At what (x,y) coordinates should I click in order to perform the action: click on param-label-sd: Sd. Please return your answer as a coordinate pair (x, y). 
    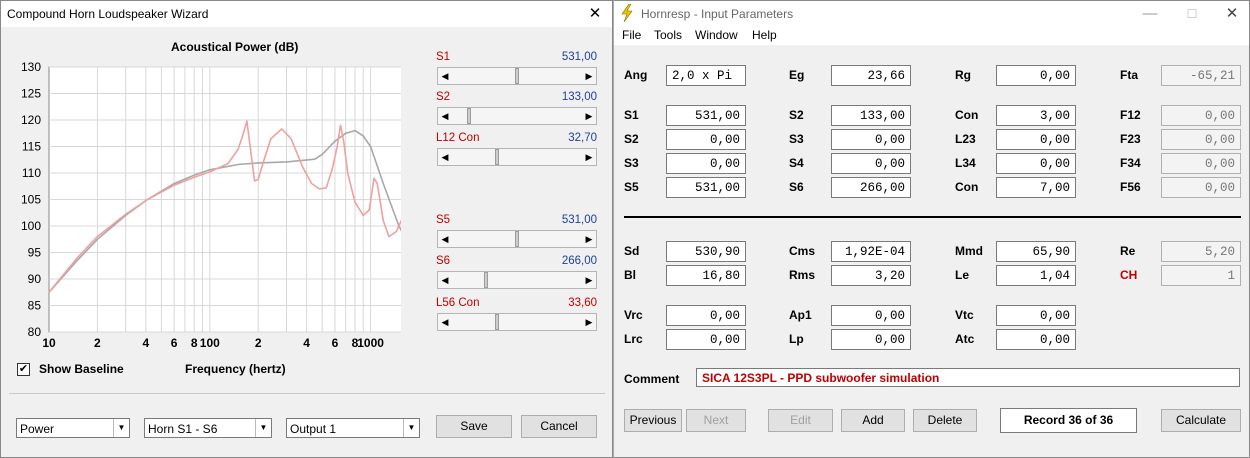
    Looking at the image, I should click on (632, 251).